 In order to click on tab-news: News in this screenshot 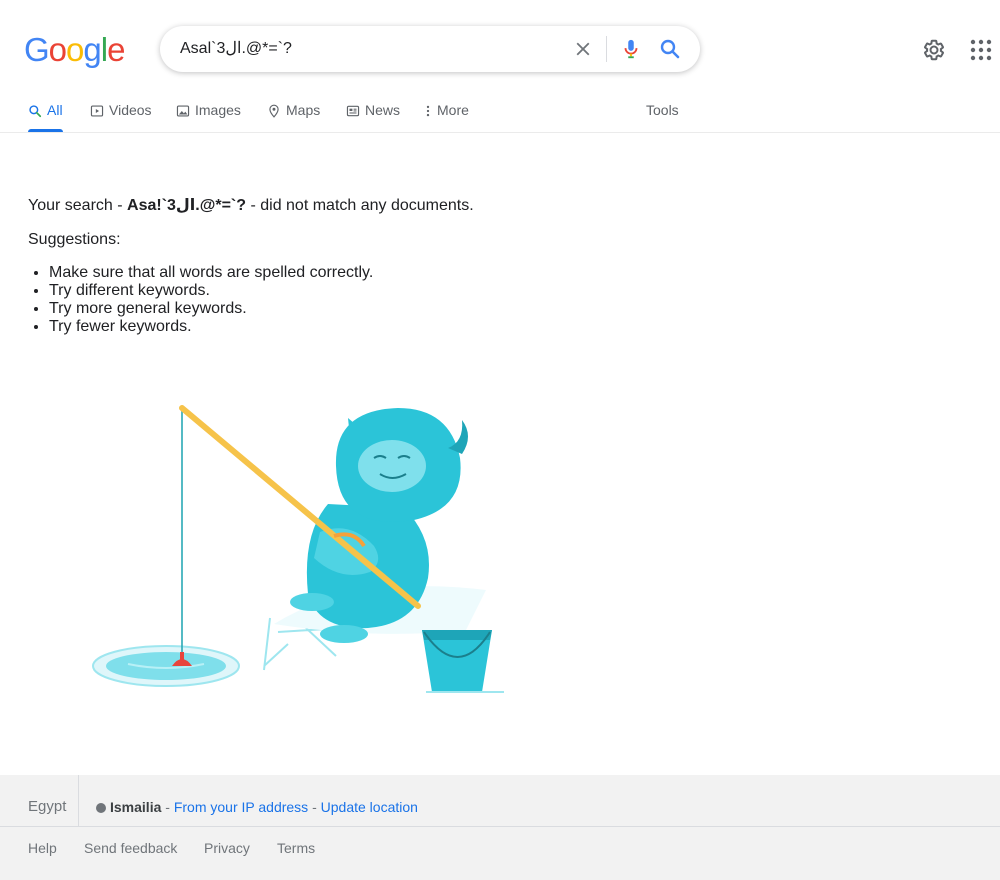, I will do `click(373, 114)`.